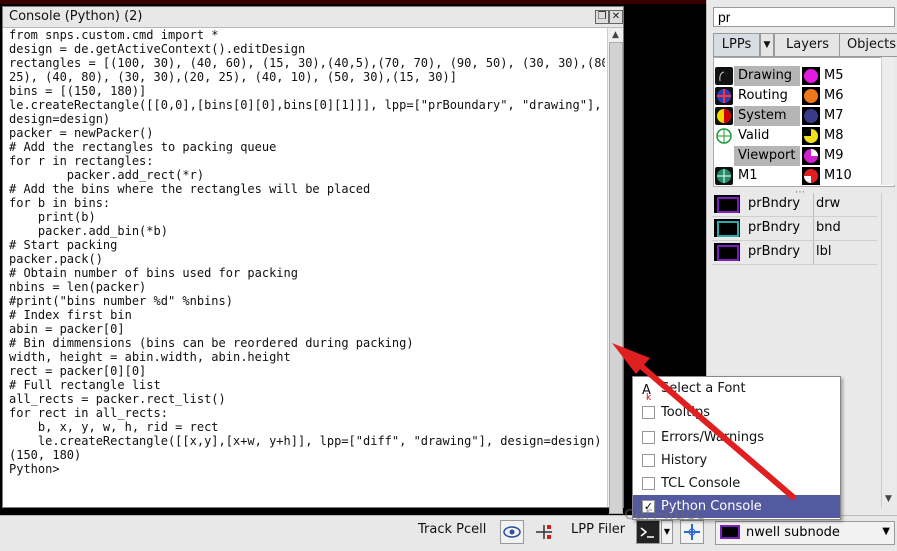  What do you see at coordinates (828, 227) in the screenshot?
I see `lpp-purpose: bnd` at bounding box center [828, 227].